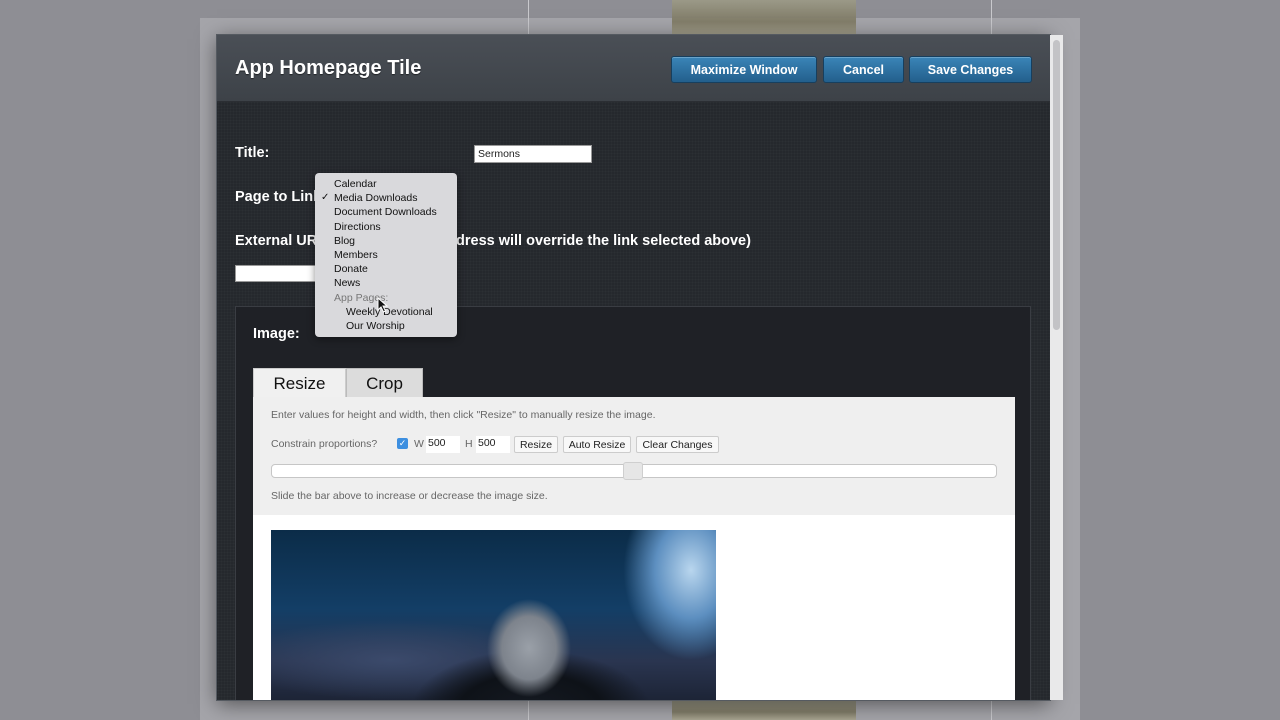 Image resolution: width=1280 pixels, height=720 pixels. I want to click on width-input: 500, so click(443, 444).